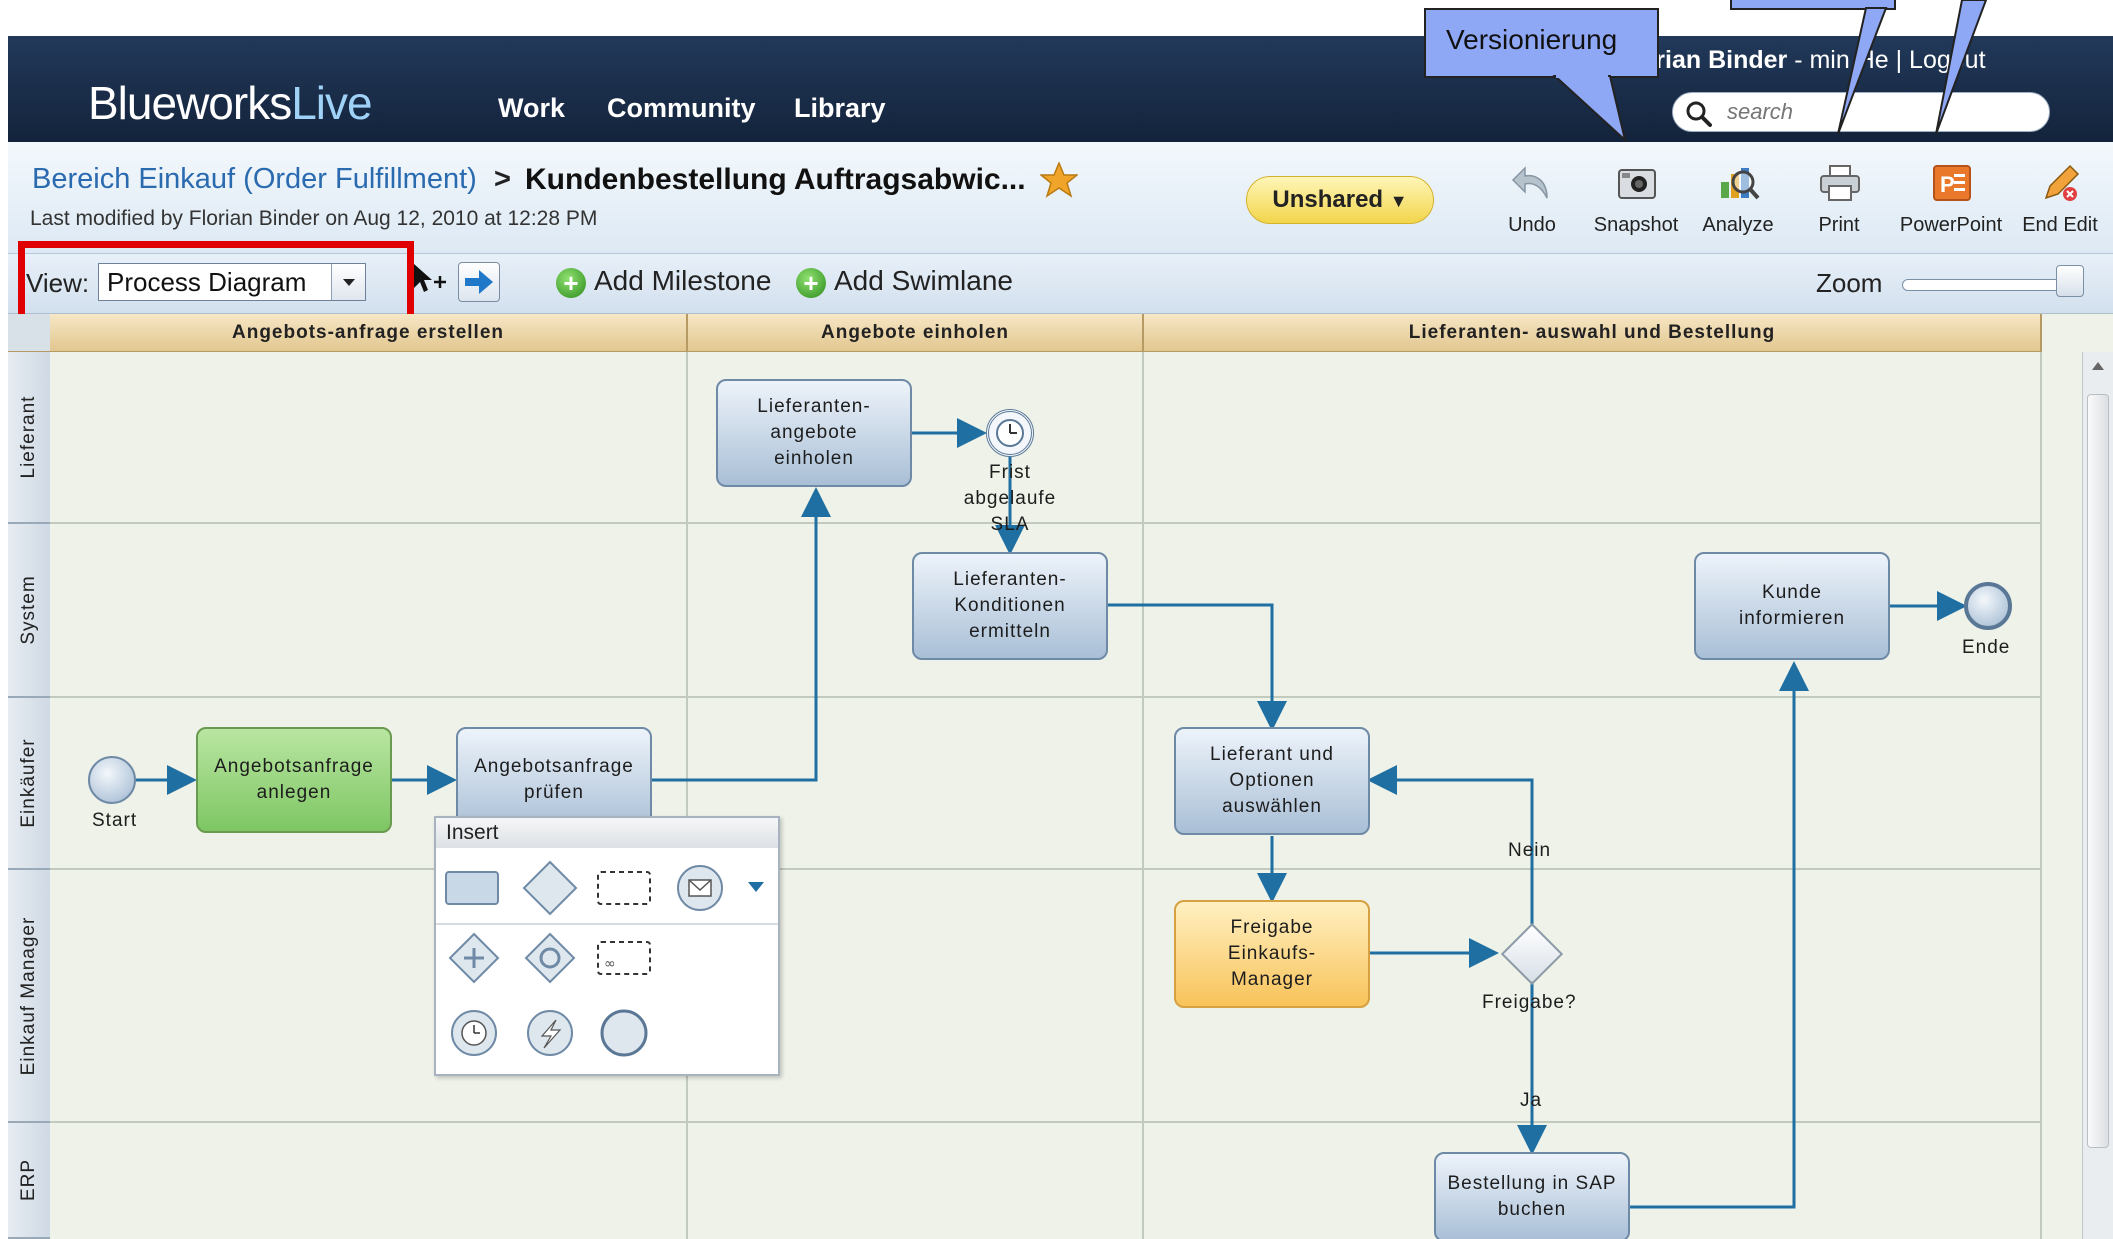 Image resolution: width=2113 pixels, height=1239 pixels. What do you see at coordinates (1010, 606) in the screenshot?
I see `task-lieferantenkonditionen-ermitteln: Lieferanten- Konditionen ermitteln` at bounding box center [1010, 606].